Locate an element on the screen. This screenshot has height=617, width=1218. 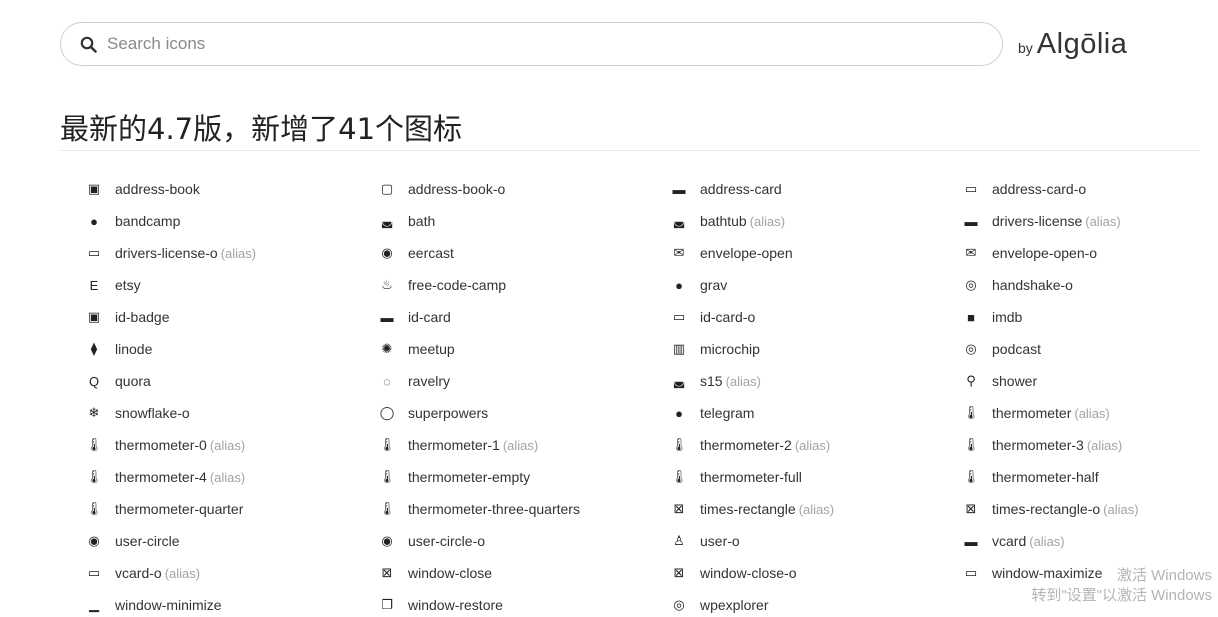
icon-list-item: 🌡 thermometer-three-quarters is located at coordinates (479, 509).